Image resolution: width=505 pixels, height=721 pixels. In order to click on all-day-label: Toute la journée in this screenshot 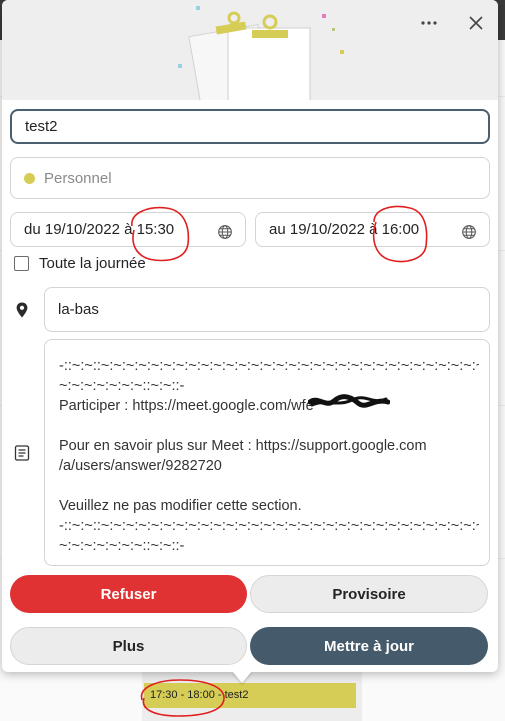, I will do `click(92, 263)`.